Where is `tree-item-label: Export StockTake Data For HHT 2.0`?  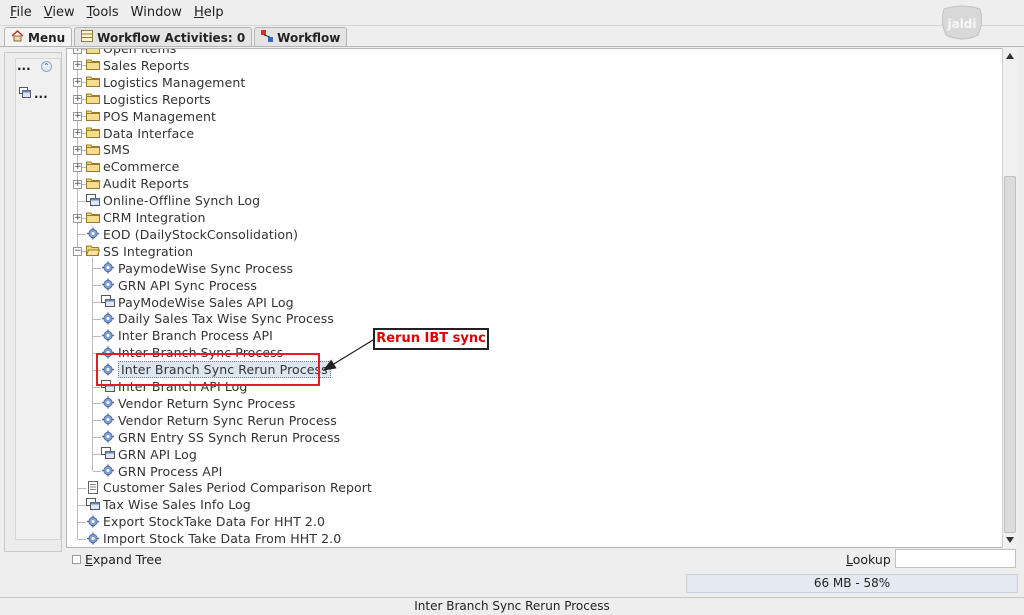 tree-item-label: Export StockTake Data For HHT 2.0 is located at coordinates (214, 522).